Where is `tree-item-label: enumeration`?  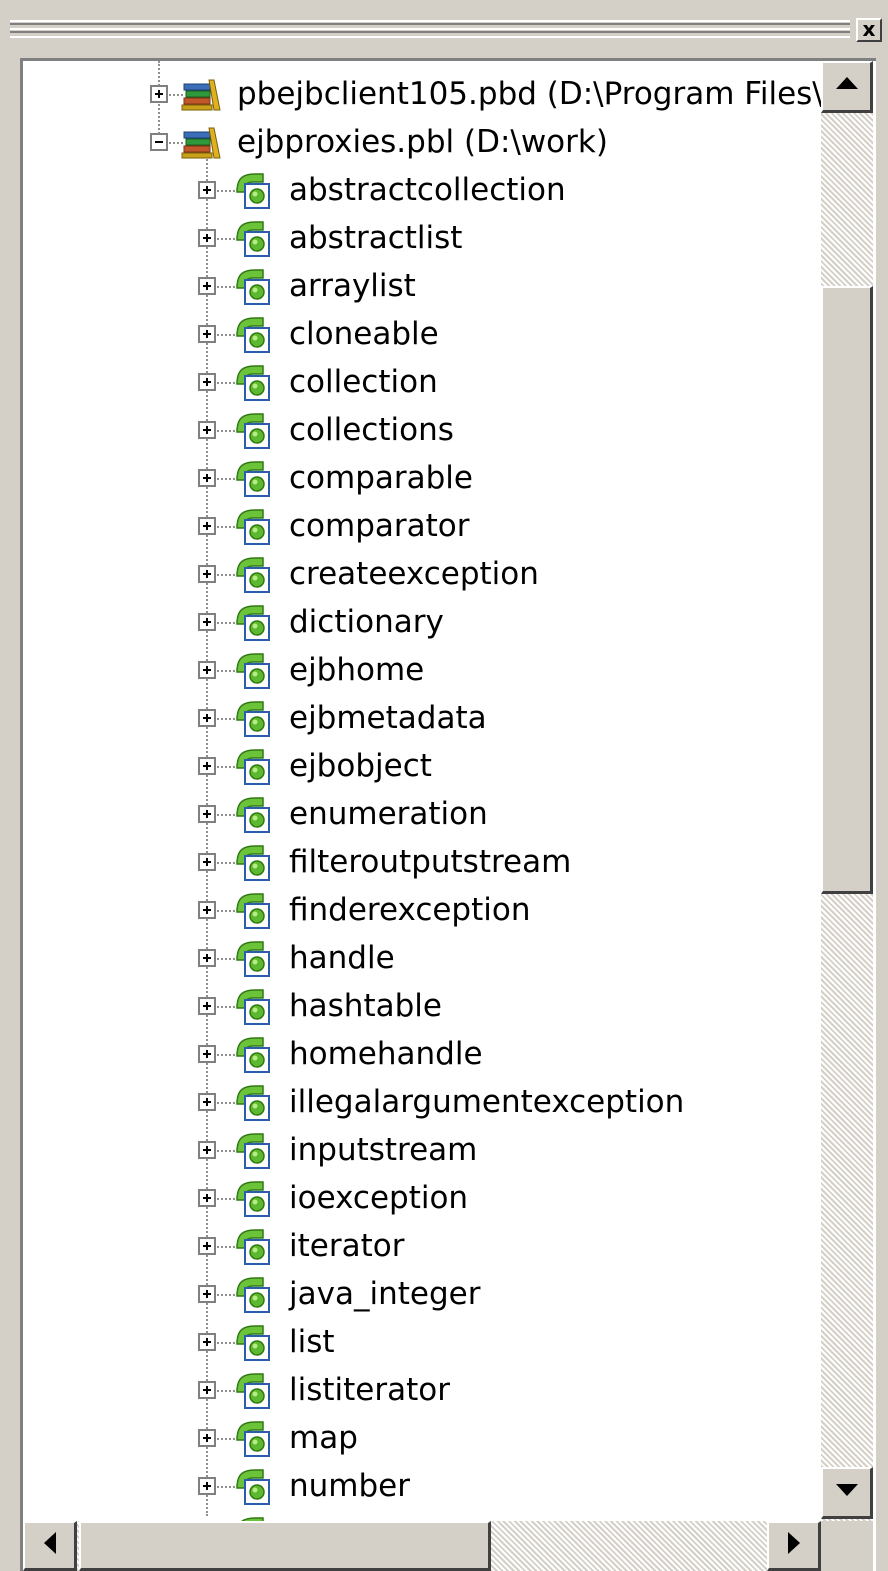 tree-item-label: enumeration is located at coordinates (388, 814).